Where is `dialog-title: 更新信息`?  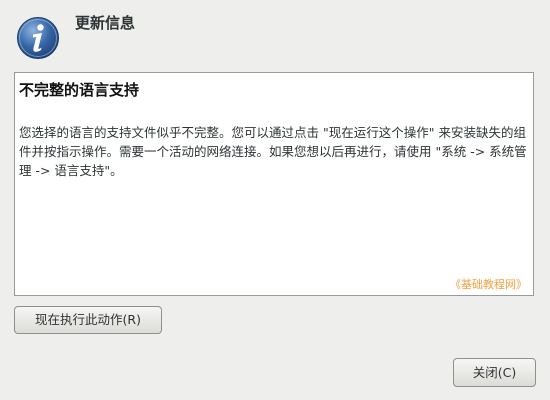
dialog-title: 更新信息 is located at coordinates (105, 23).